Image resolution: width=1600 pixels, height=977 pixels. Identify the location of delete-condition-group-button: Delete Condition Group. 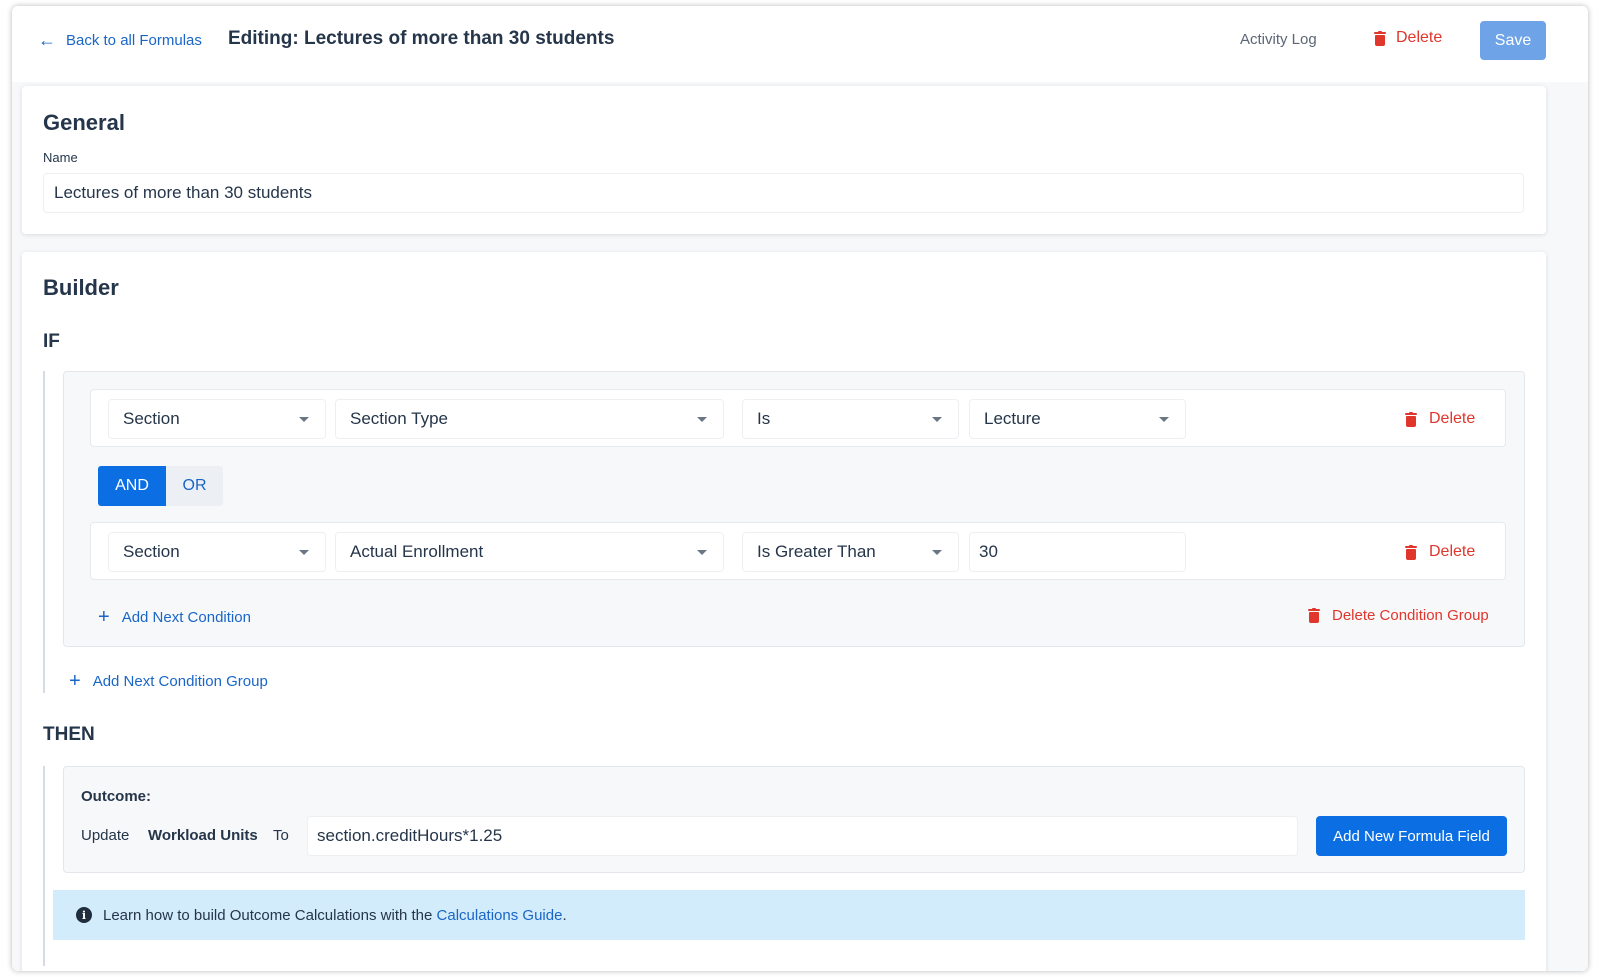
(1398, 615).